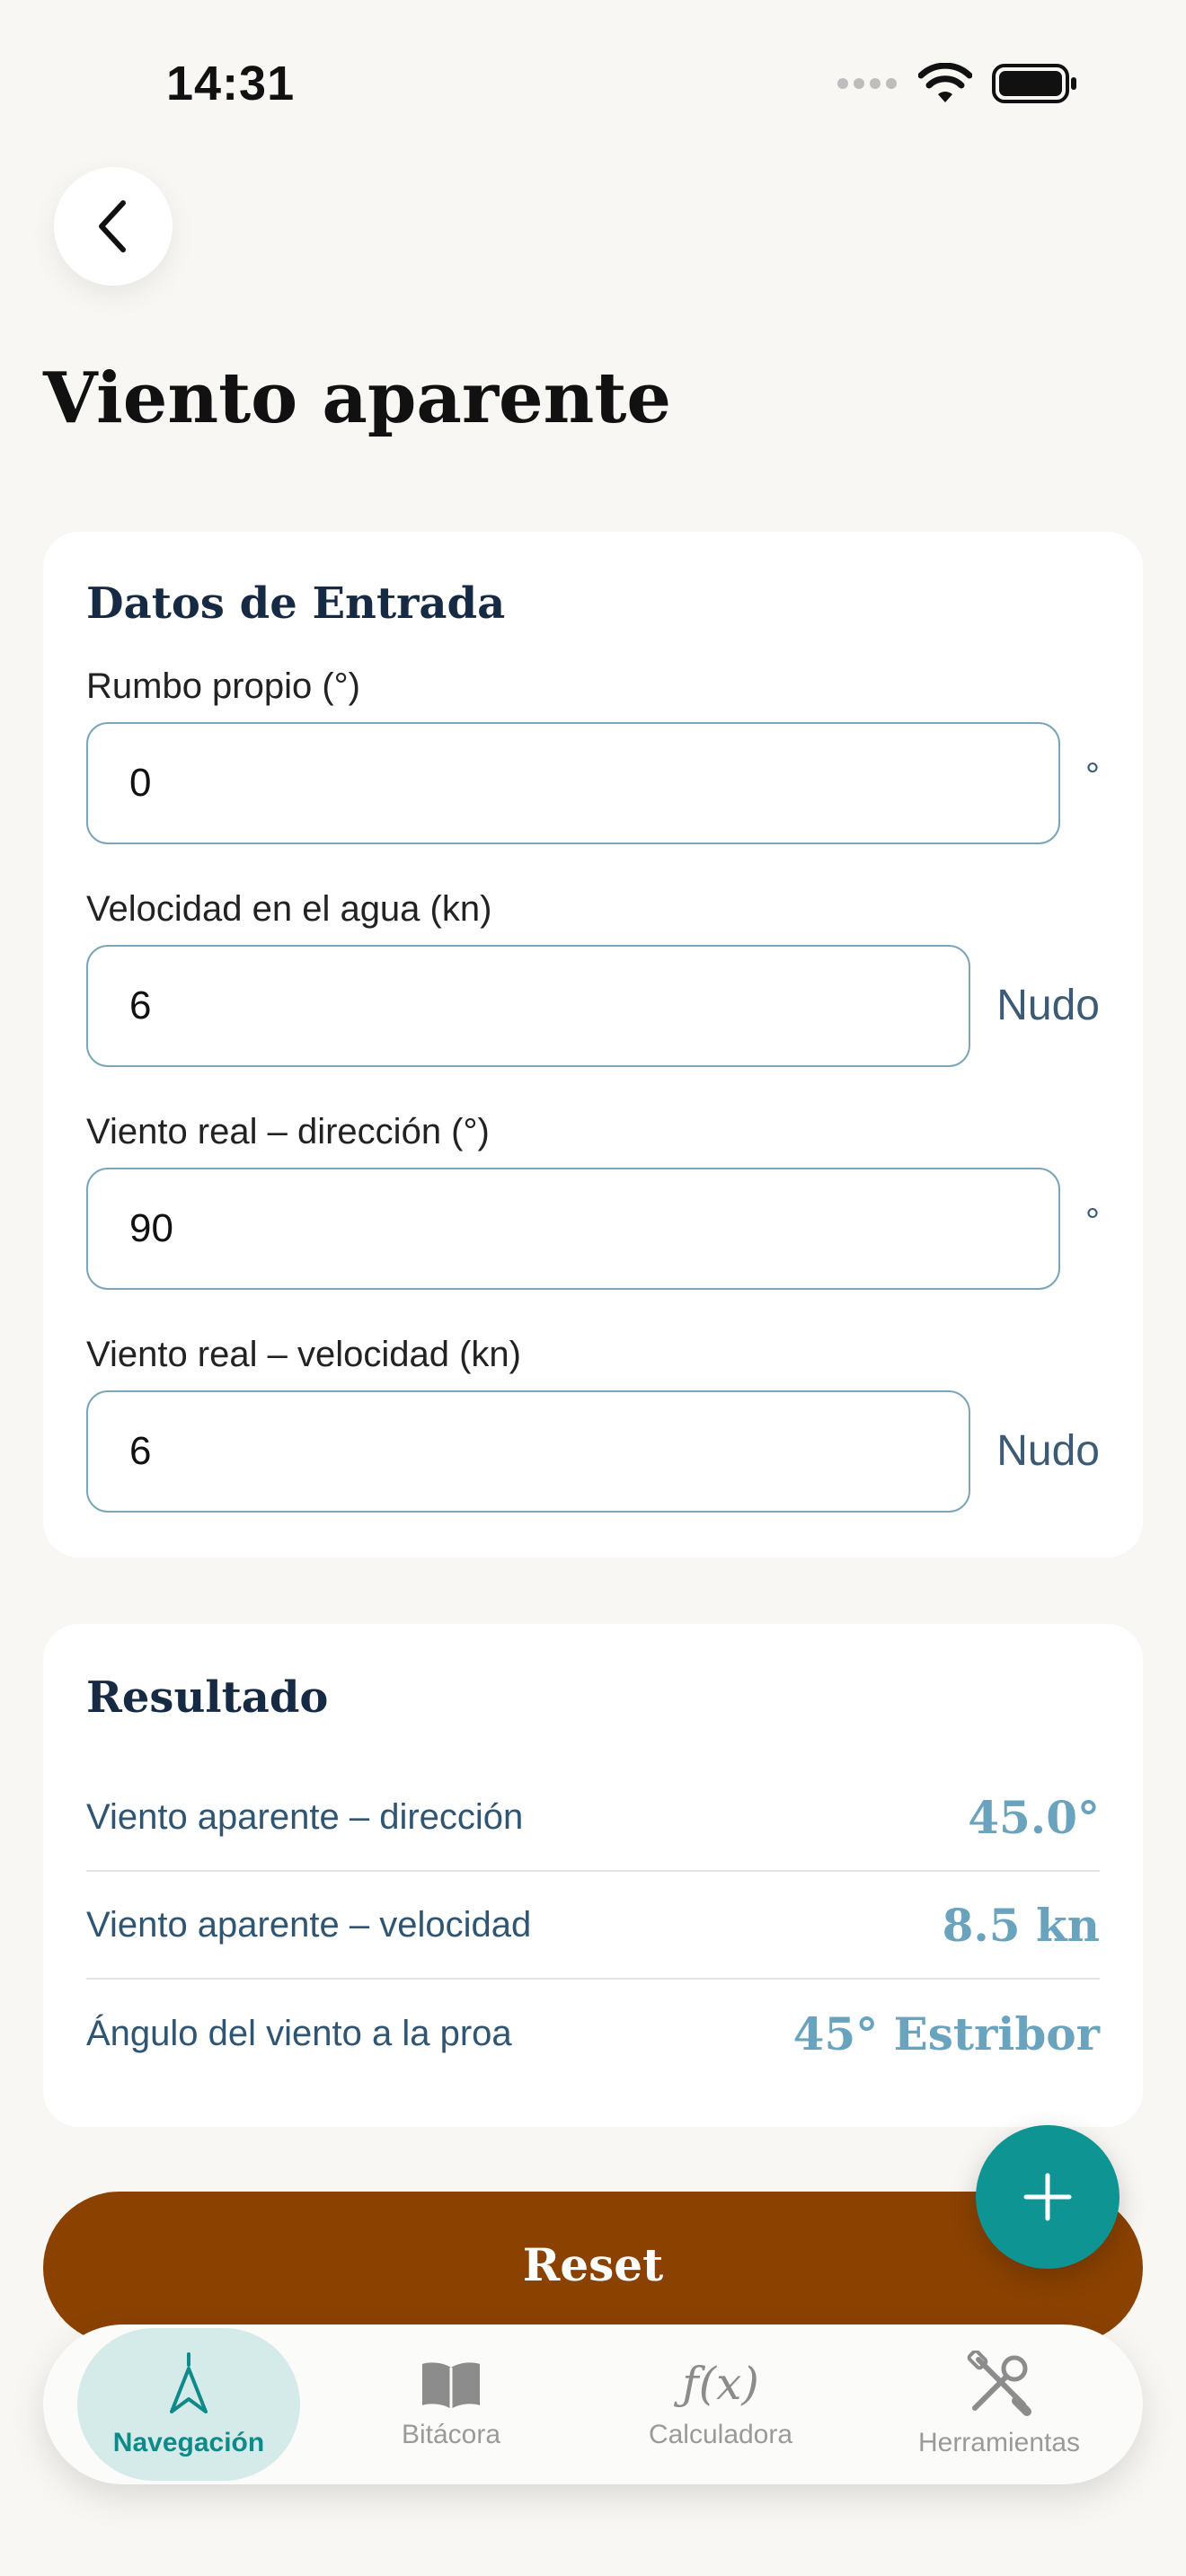  I want to click on add-button, so click(1048, 2197).